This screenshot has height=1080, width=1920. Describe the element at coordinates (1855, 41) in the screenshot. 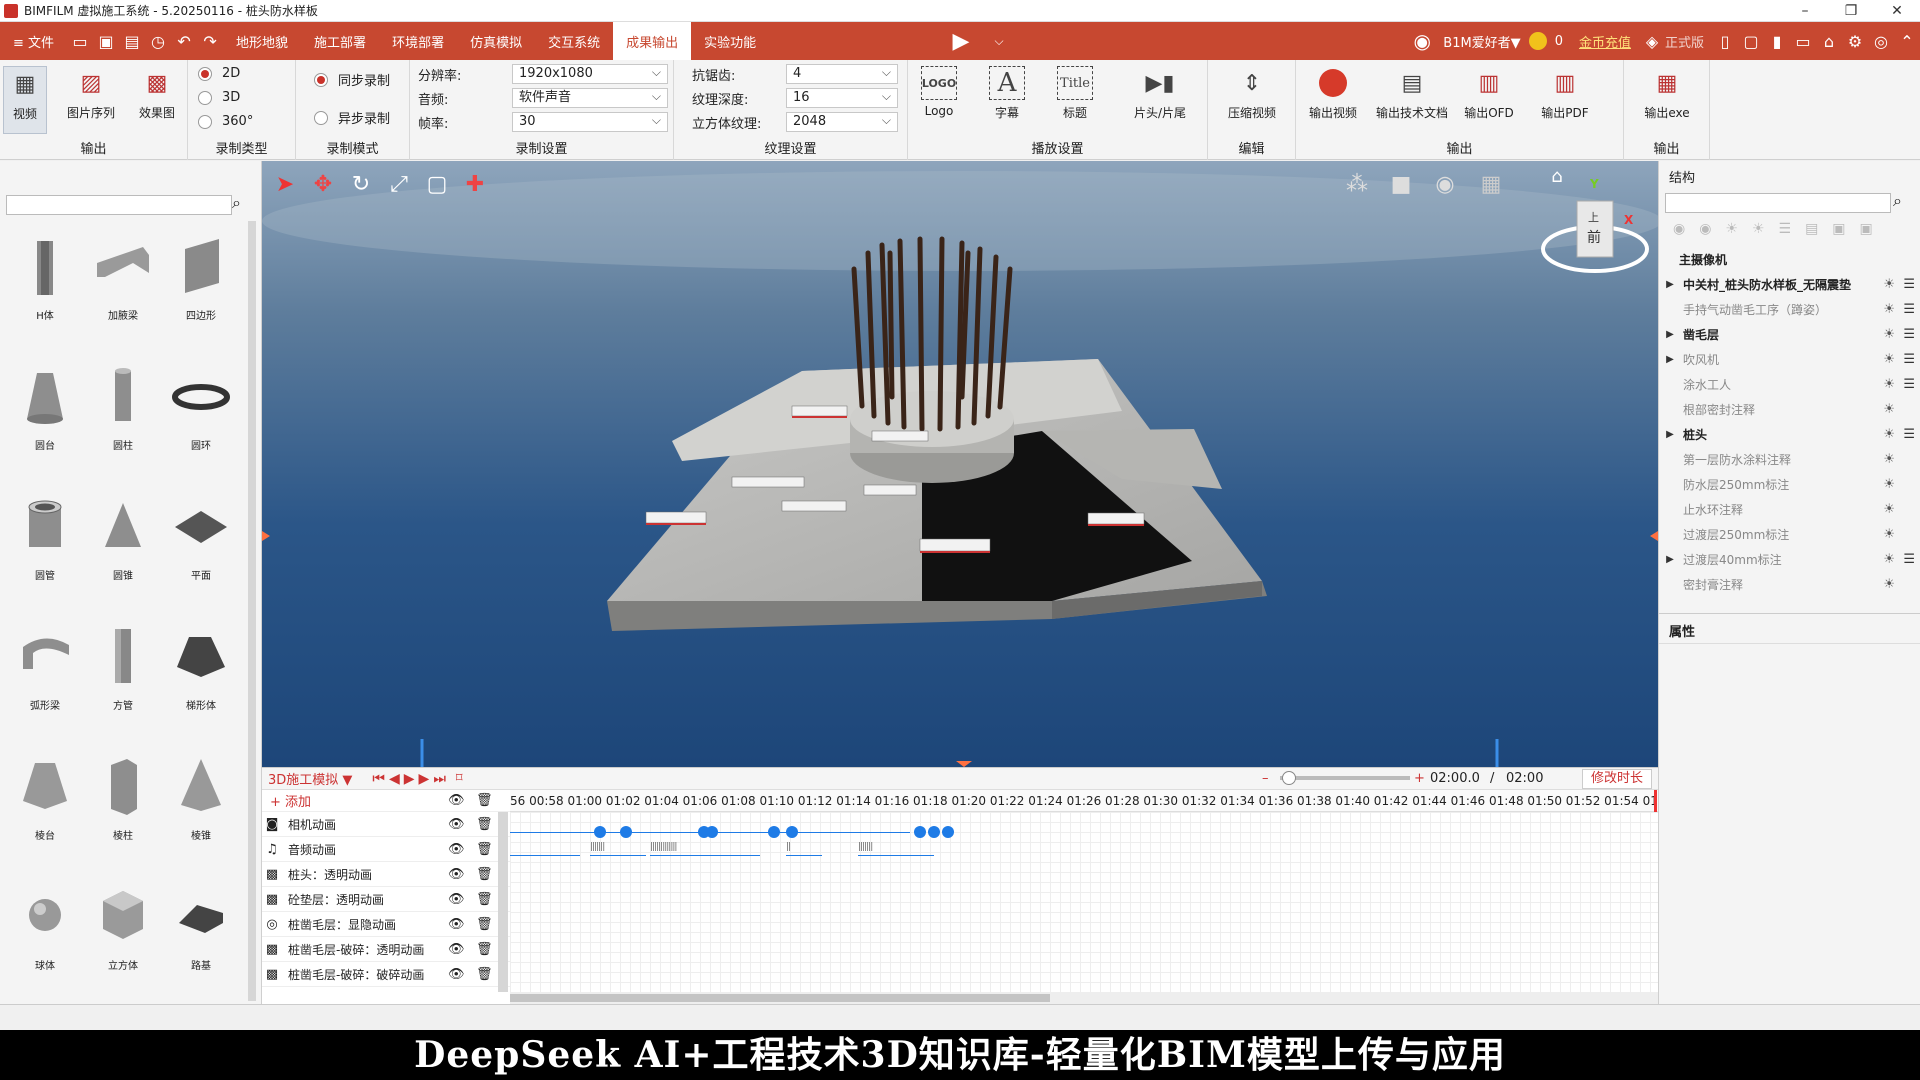

I see `gear-icon: ⚙` at that location.